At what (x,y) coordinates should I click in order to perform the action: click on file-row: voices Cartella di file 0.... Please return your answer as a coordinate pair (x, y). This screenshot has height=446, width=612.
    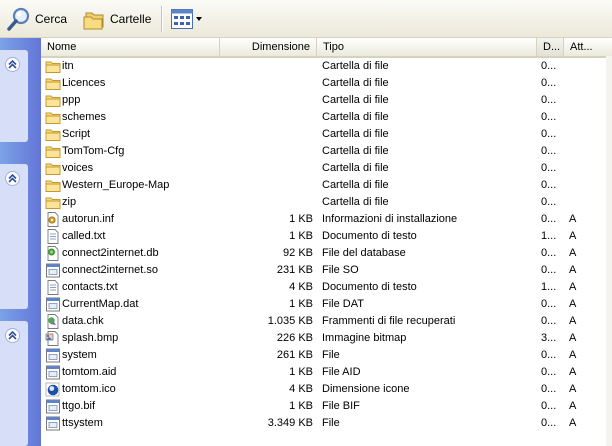
    Looking at the image, I should click on (326, 168).